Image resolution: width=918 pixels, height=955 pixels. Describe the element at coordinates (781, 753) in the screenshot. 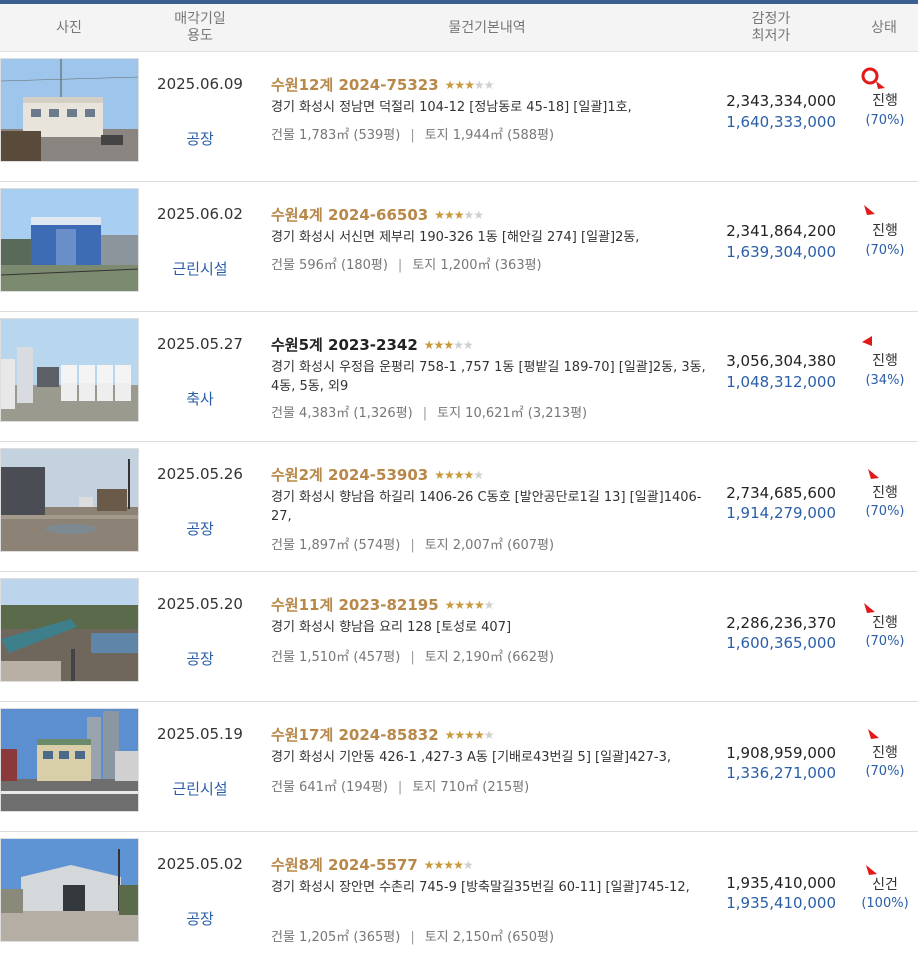

I see `appraisal-price: 1,908,959,000` at that location.